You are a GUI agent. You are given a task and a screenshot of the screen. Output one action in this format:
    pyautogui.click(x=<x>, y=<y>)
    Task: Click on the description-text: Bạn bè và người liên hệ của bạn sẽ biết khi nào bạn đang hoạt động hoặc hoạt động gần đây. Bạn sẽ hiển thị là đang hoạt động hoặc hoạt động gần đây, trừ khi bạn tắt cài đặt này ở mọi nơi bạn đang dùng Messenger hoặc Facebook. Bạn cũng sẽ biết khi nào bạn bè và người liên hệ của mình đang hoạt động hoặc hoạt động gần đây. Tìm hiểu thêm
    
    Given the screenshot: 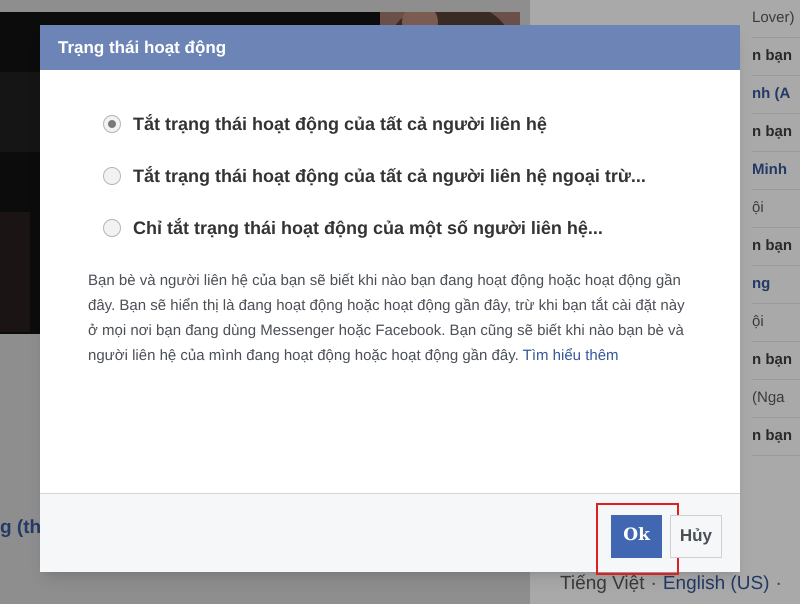 What is the action you would take?
    pyautogui.click(x=387, y=318)
    